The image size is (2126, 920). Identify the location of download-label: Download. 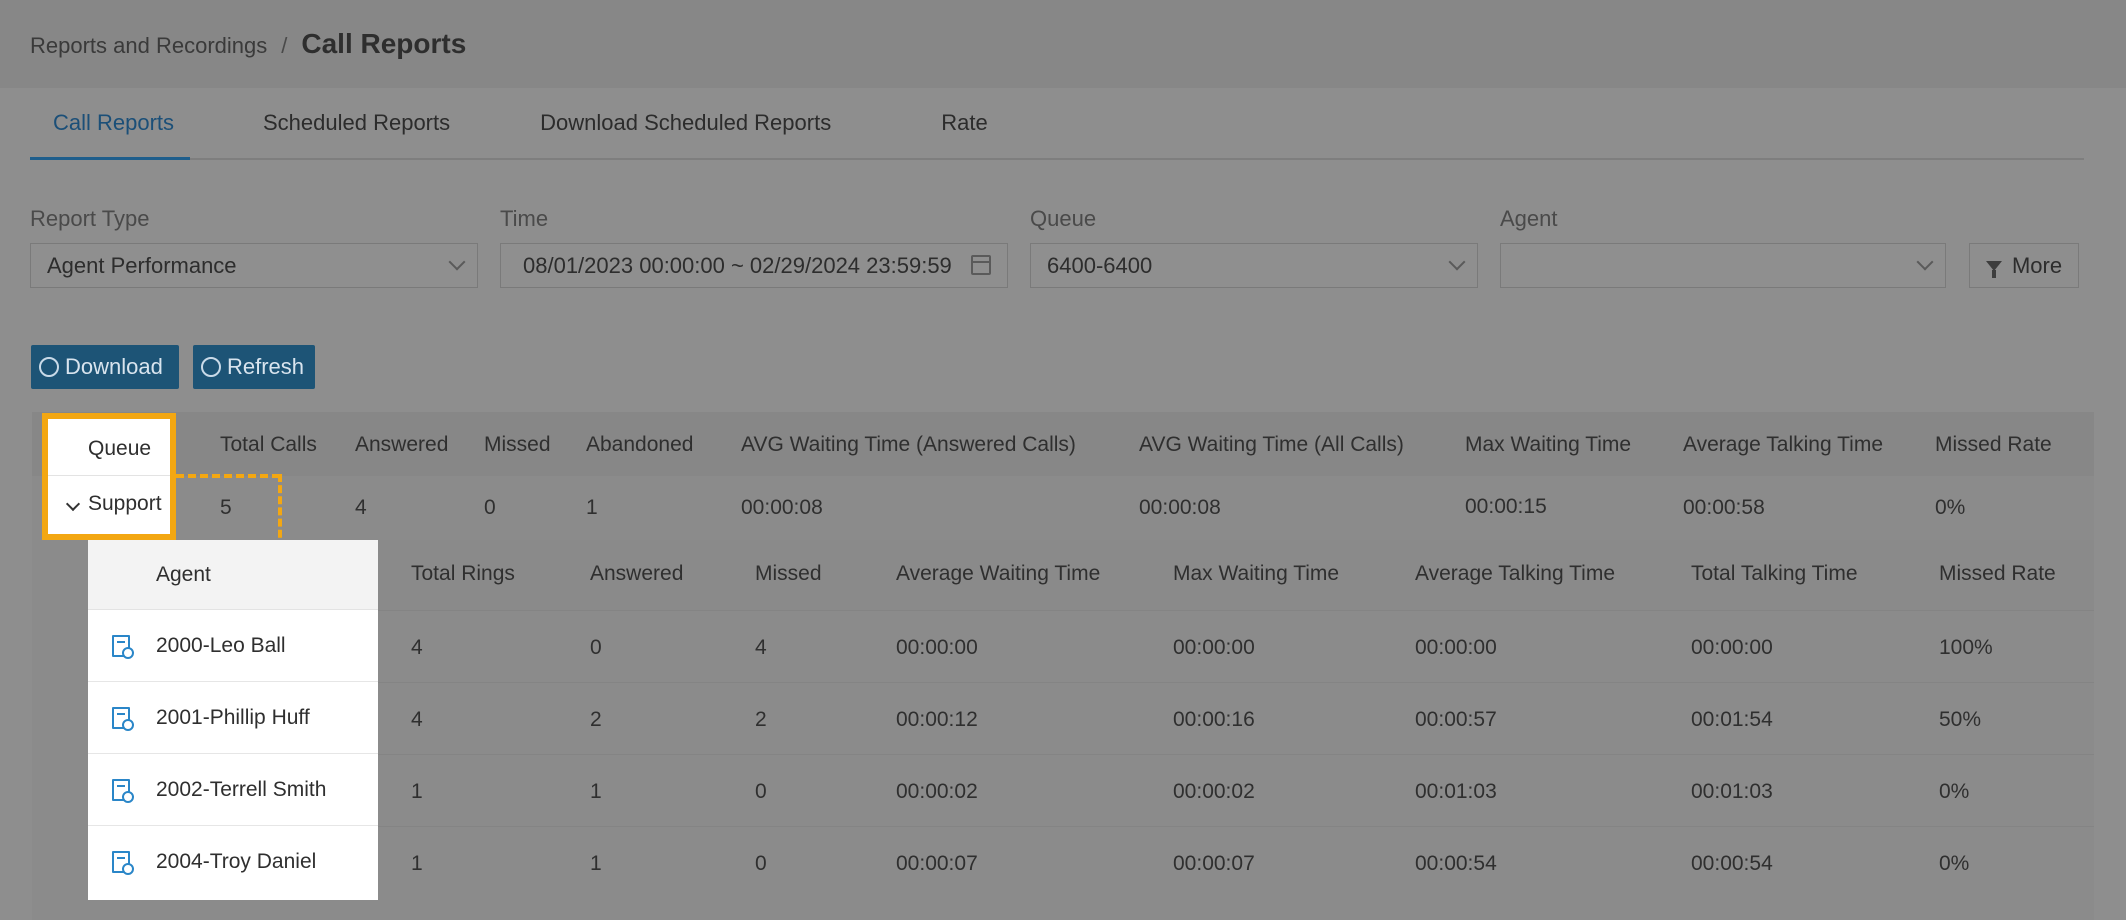
(114, 366).